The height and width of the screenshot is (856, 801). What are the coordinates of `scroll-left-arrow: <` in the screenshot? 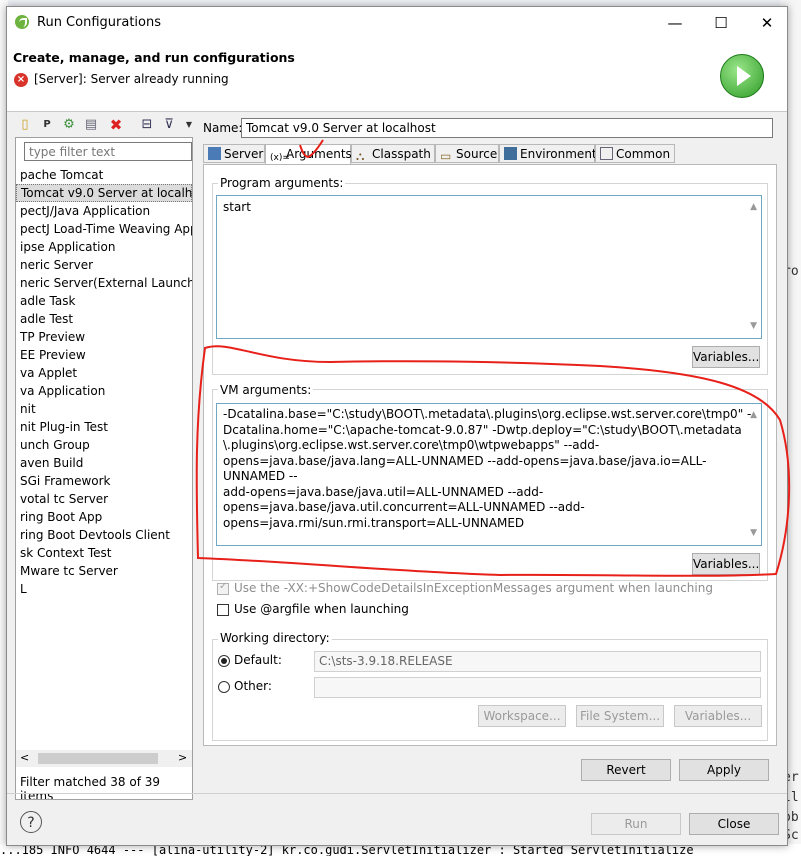 It's located at (24, 757).